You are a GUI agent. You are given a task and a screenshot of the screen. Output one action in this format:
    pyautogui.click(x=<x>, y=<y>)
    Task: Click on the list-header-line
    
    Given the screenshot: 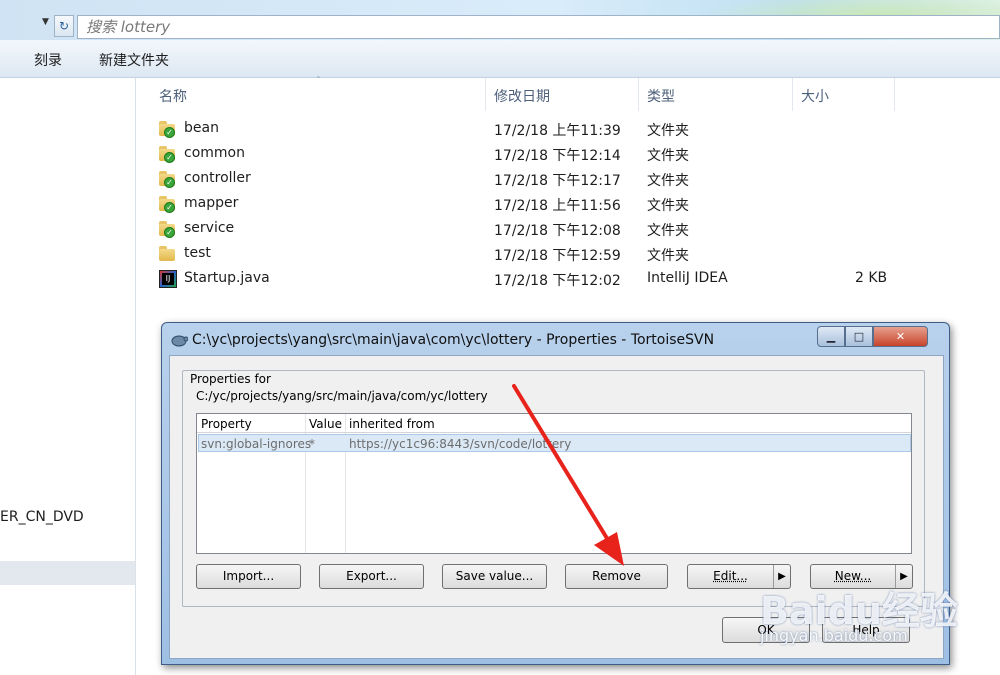 What is the action you would take?
    pyautogui.click(x=554, y=432)
    